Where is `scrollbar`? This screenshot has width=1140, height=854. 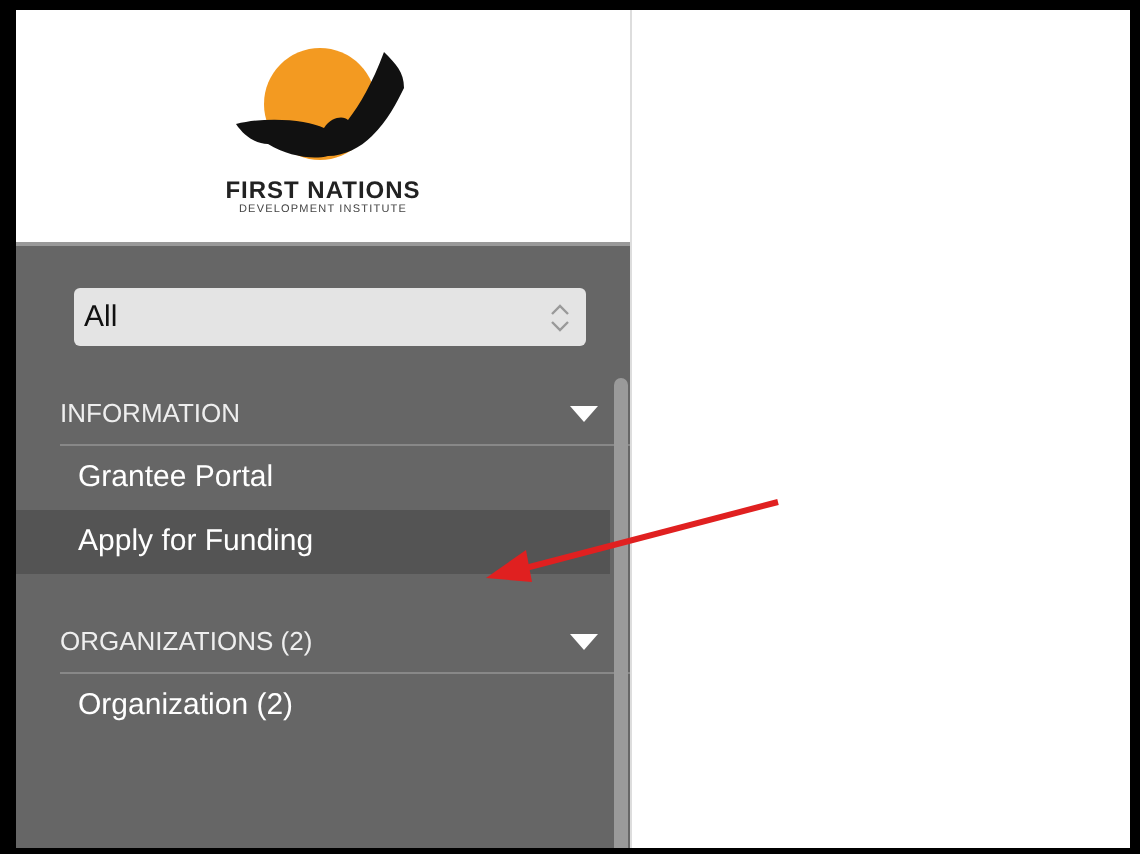
scrollbar is located at coordinates (621, 613).